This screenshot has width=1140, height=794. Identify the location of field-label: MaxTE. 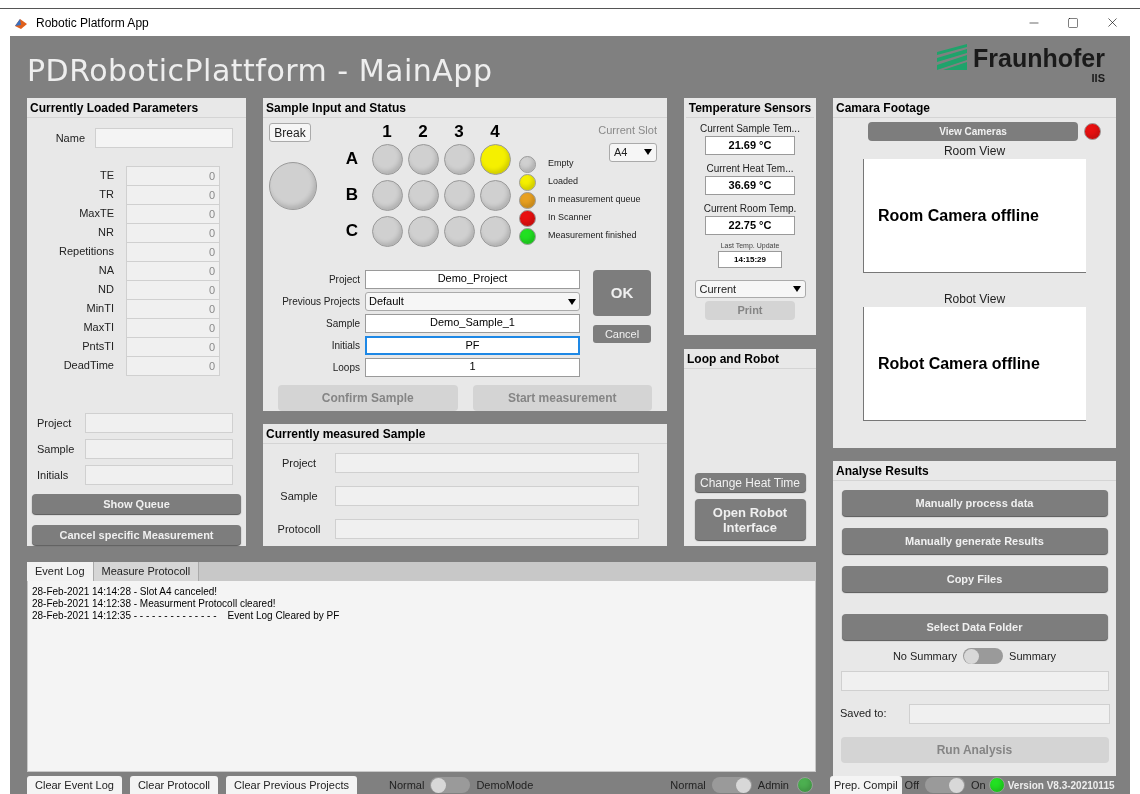
(96, 214).